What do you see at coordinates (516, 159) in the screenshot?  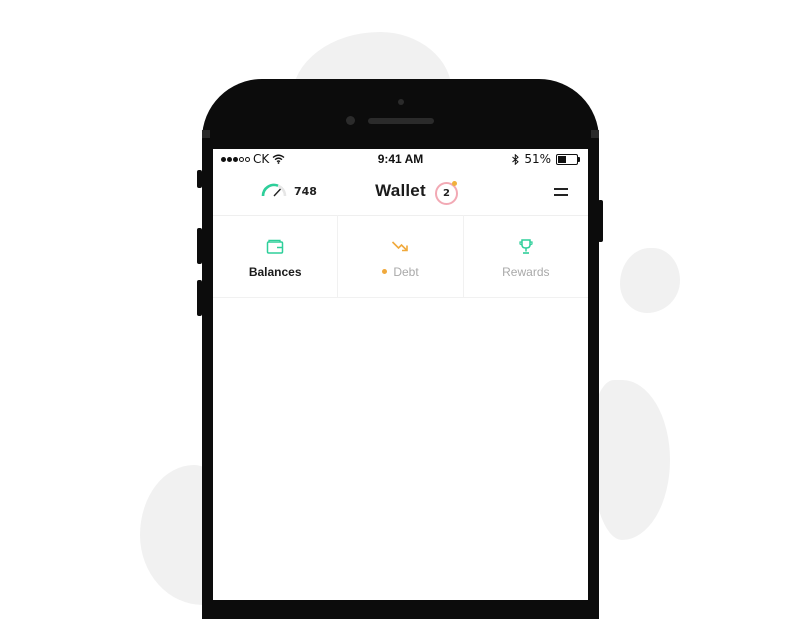 I see `bluetooth-icon` at bounding box center [516, 159].